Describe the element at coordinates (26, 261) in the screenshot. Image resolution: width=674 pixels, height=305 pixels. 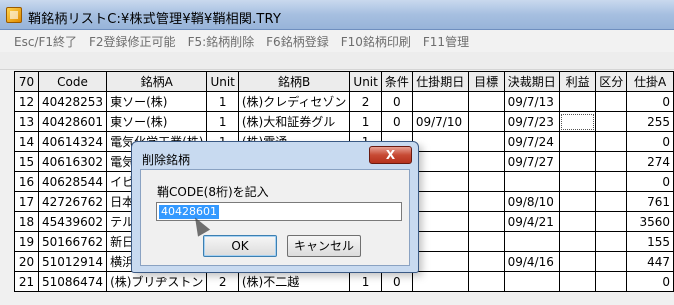
I see `cell-index: 20` at that location.